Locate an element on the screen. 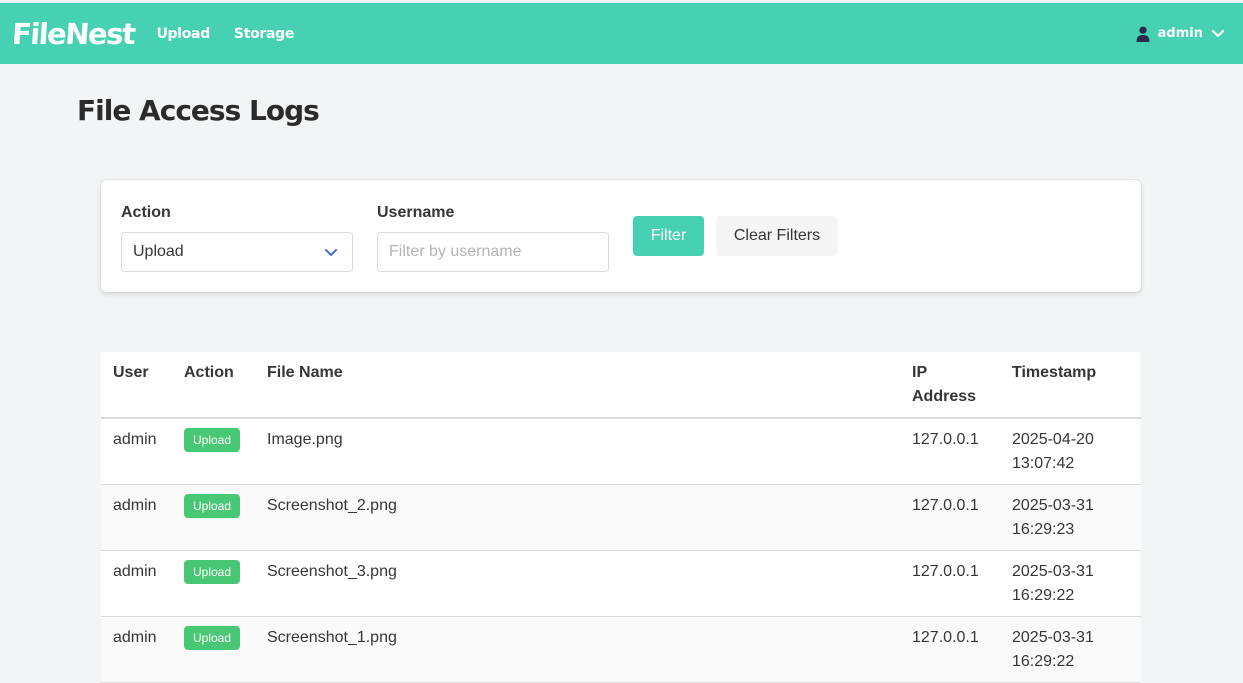 The height and width of the screenshot is (683, 1243). header-ip-address: IP Address is located at coordinates (950, 385).